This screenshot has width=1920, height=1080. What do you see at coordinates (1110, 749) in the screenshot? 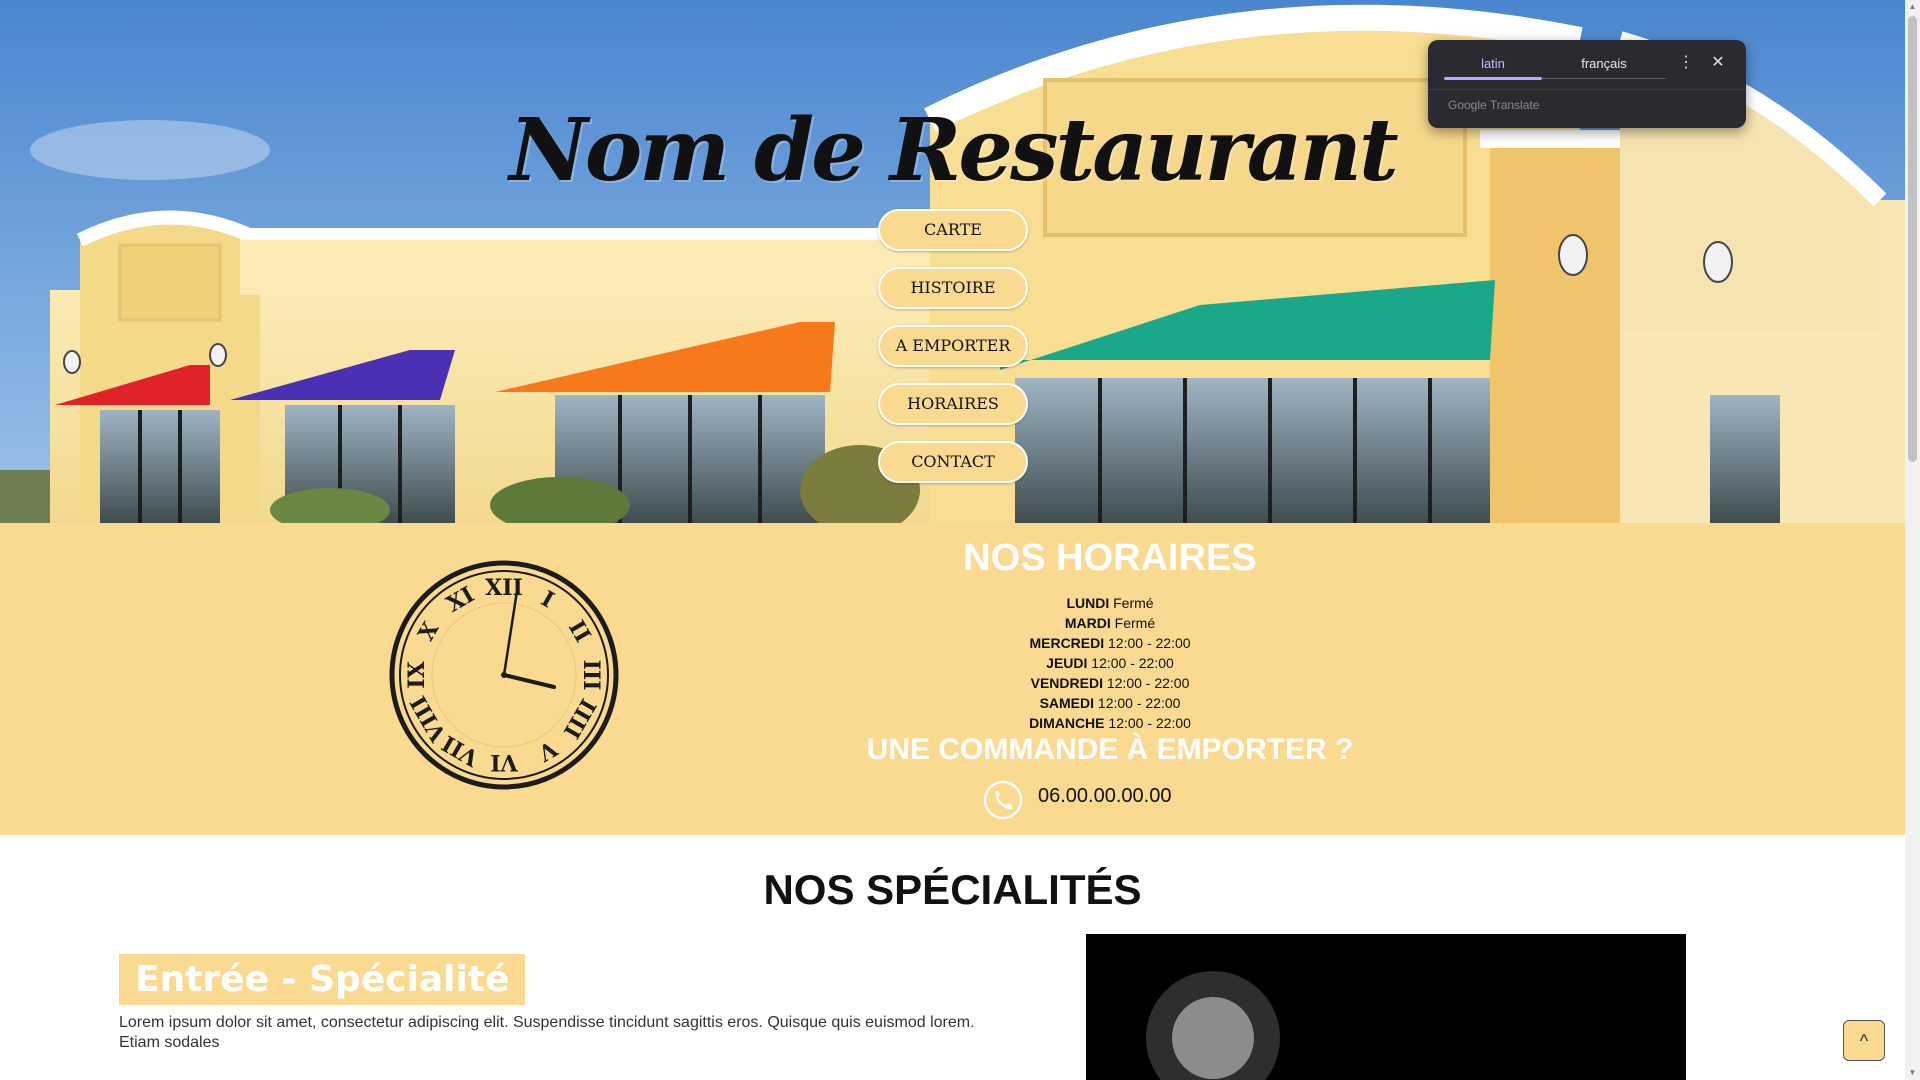
I see `takeaway-title: UNE COMMANDE À EMPORTER ?` at bounding box center [1110, 749].